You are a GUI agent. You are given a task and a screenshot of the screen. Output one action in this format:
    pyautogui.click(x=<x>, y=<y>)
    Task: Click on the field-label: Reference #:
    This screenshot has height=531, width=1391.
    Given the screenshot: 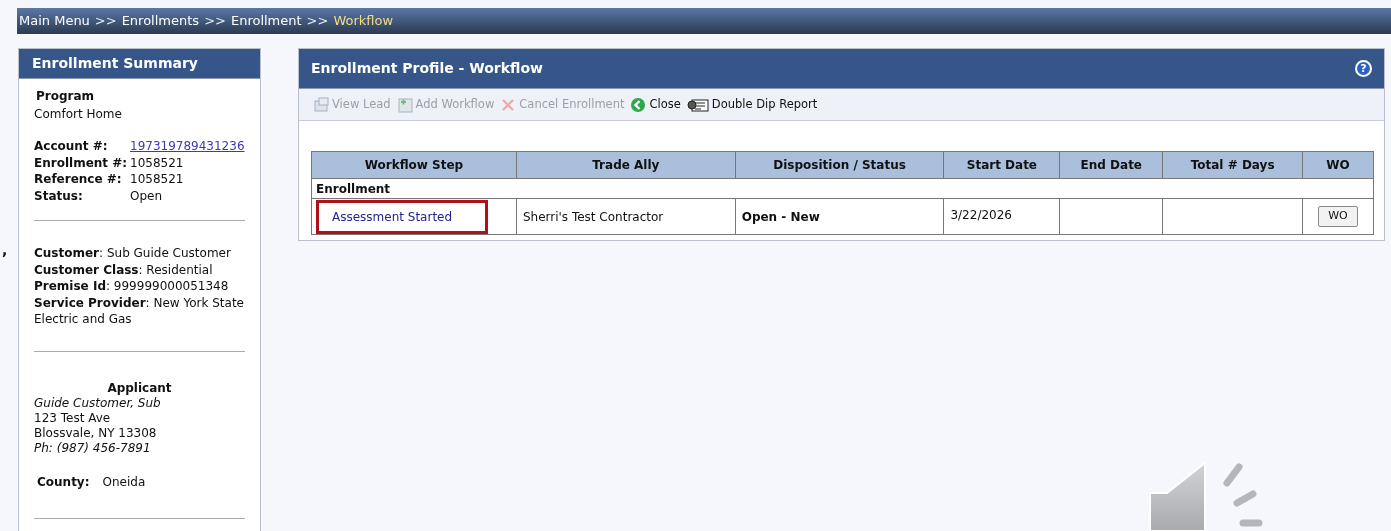 What is the action you would take?
    pyautogui.click(x=78, y=179)
    